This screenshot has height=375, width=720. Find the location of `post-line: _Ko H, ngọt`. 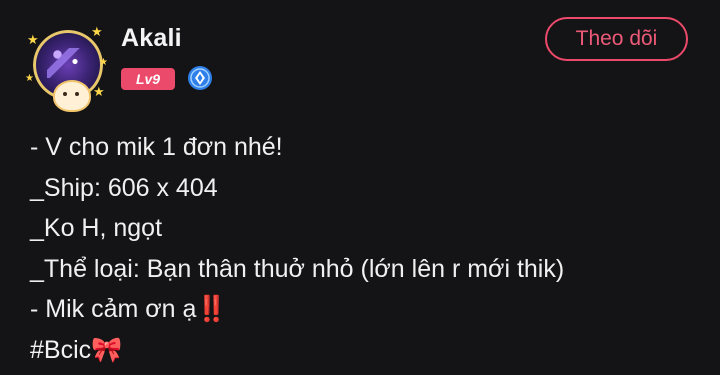

post-line: _Ko H, ngọt is located at coordinates (96, 228).